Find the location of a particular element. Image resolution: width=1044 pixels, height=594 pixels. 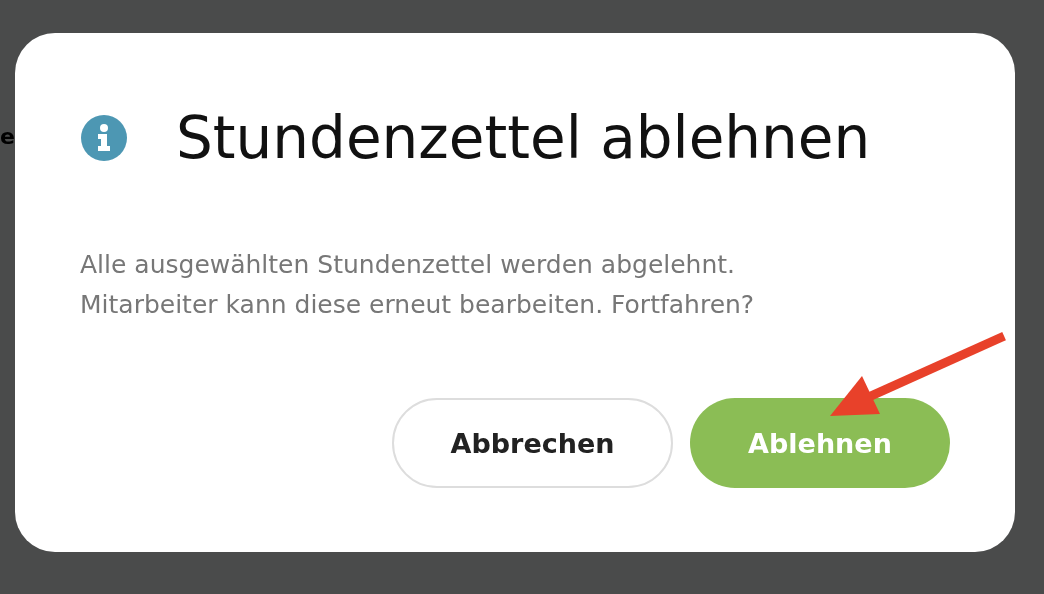

dialog-message: Alle ausgewählten Stundenzettel werden abgelehnt. Mitarbeiter kann diese erneut bearbeiten. Fortfahren? is located at coordinates (418, 285).